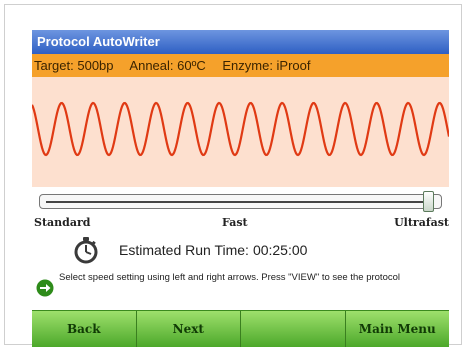 Image resolution: width=466 pixels, height=349 pixels. Describe the element at coordinates (240, 42) in the screenshot. I see `app-title: Protocol AutoWriter` at that location.